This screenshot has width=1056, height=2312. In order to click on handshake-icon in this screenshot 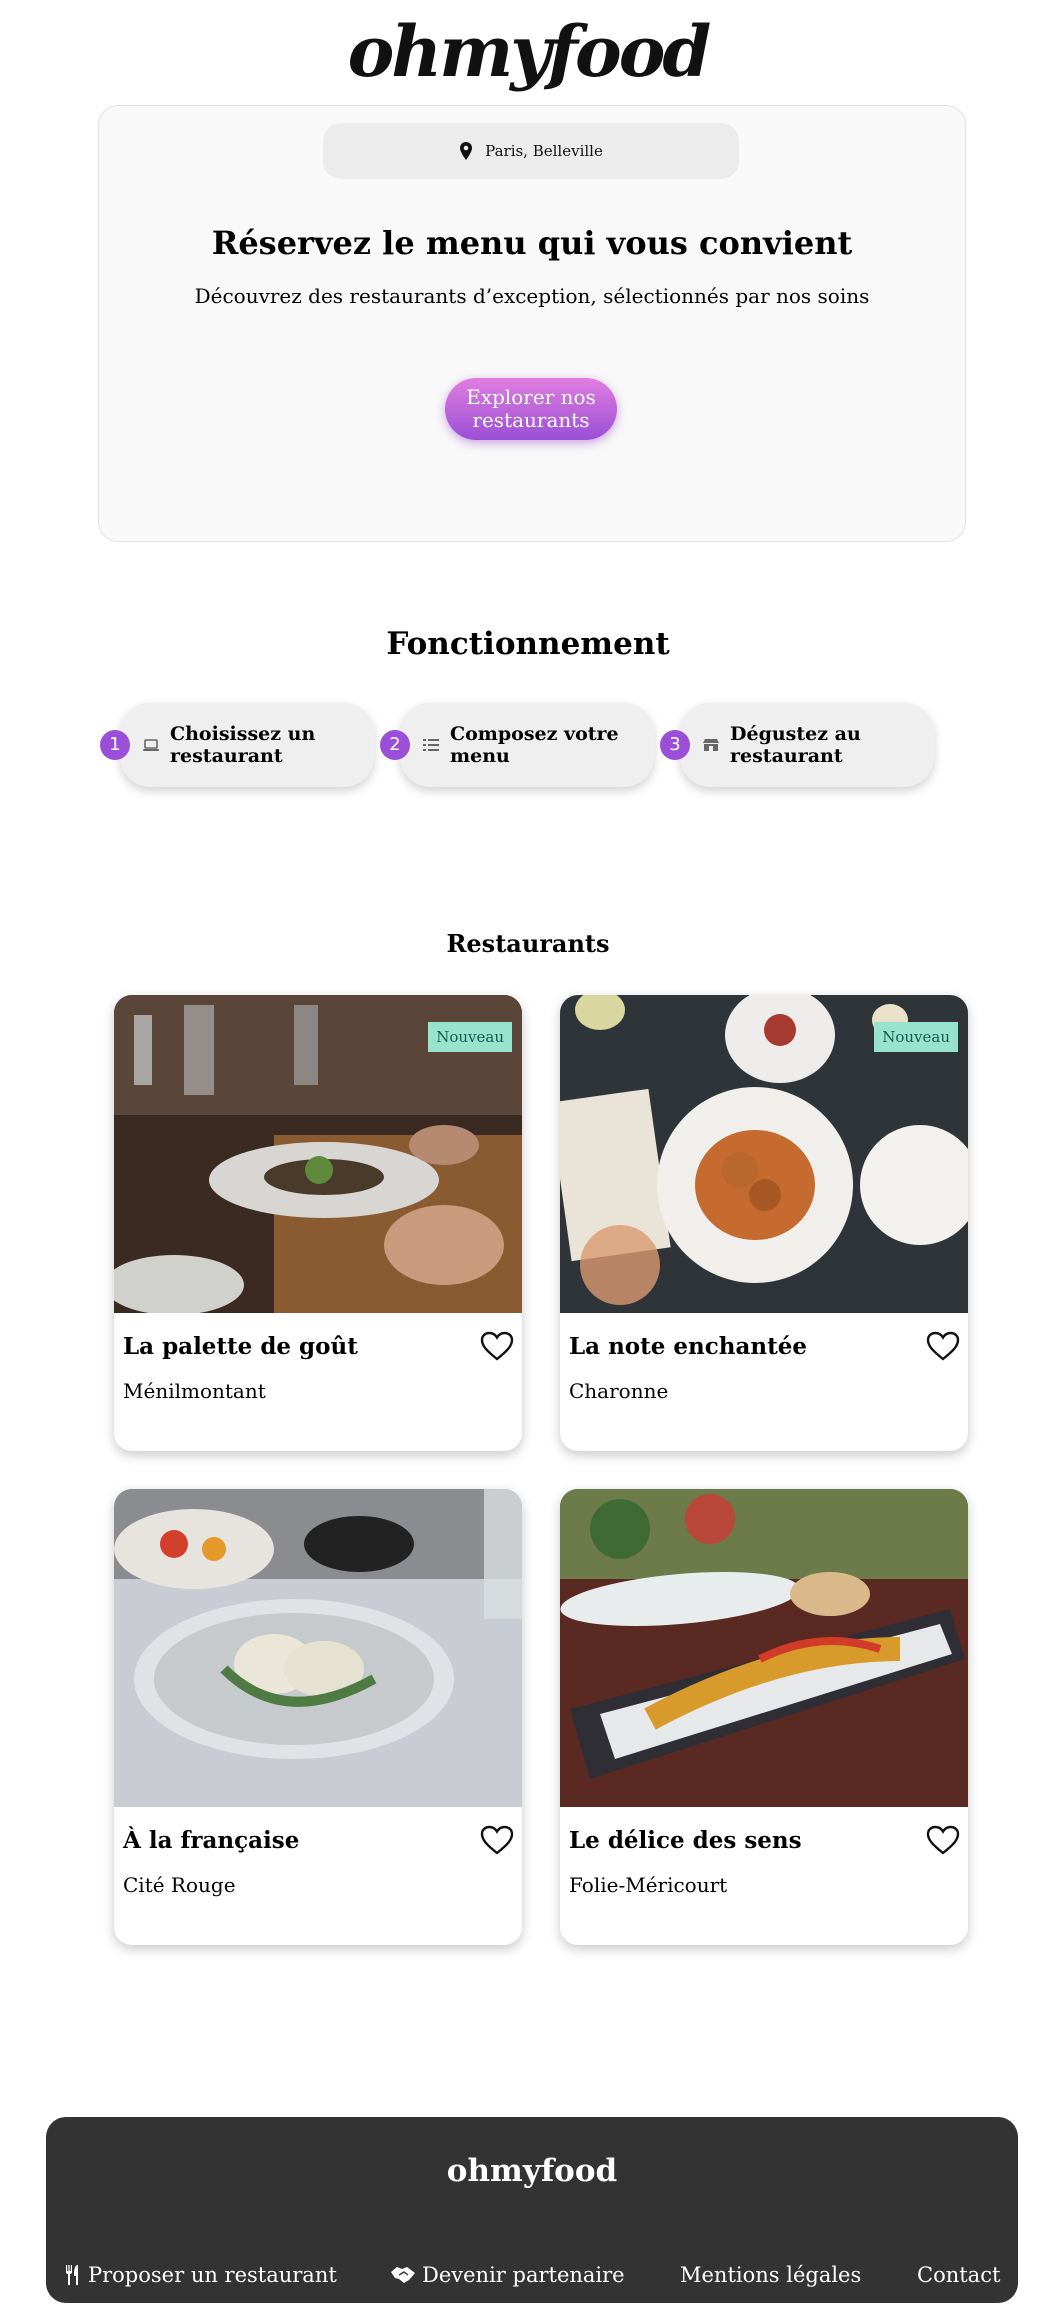, I will do `click(403, 2275)`.